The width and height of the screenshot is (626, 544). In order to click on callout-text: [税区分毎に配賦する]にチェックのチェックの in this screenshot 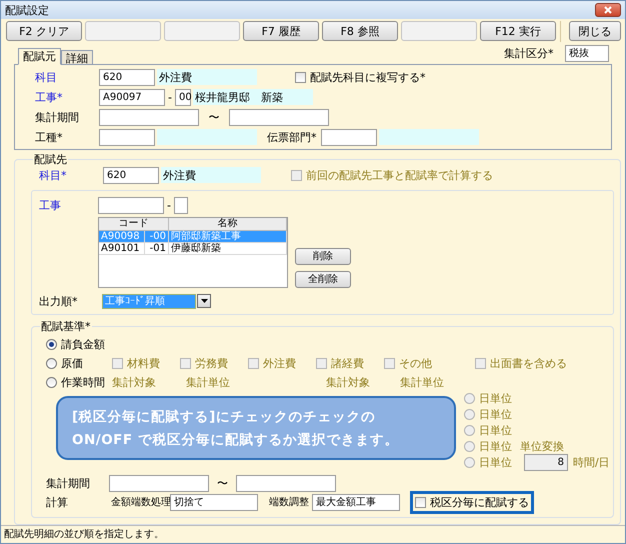, I will do `click(224, 417)`.